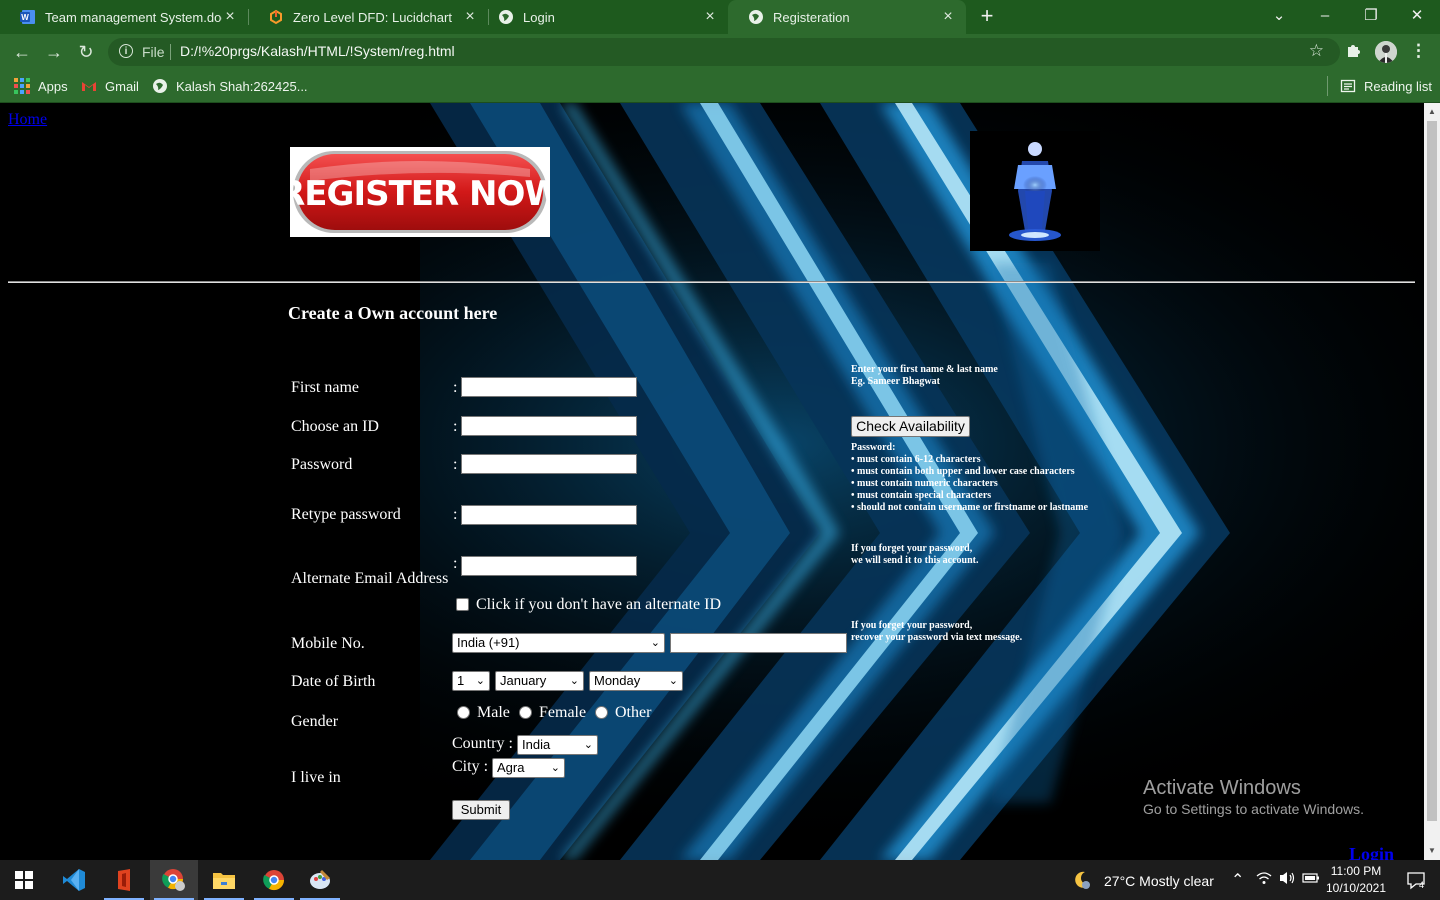  What do you see at coordinates (1386, 52) in the screenshot?
I see `profile-avatar` at bounding box center [1386, 52].